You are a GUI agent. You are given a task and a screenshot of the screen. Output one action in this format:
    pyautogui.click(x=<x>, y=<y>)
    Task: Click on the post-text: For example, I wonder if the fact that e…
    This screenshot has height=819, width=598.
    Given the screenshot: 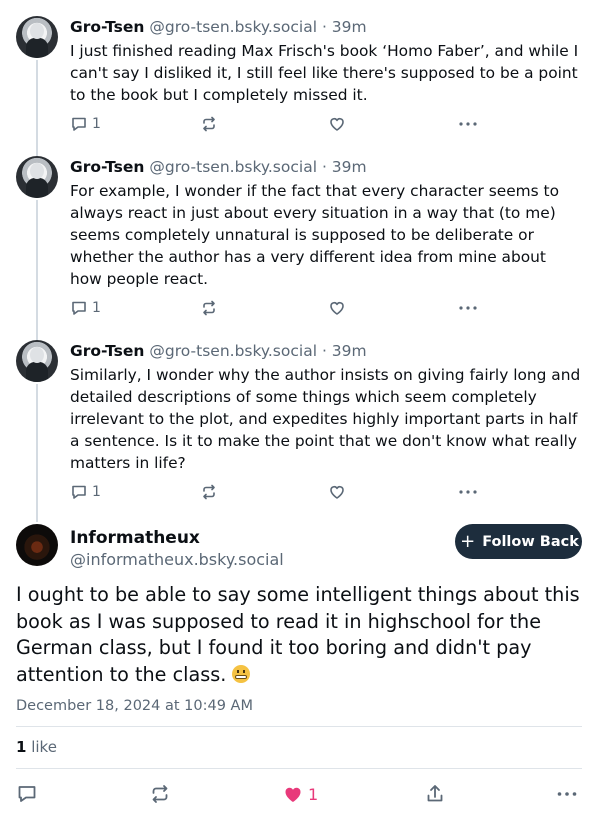 What is the action you would take?
    pyautogui.click(x=315, y=235)
    